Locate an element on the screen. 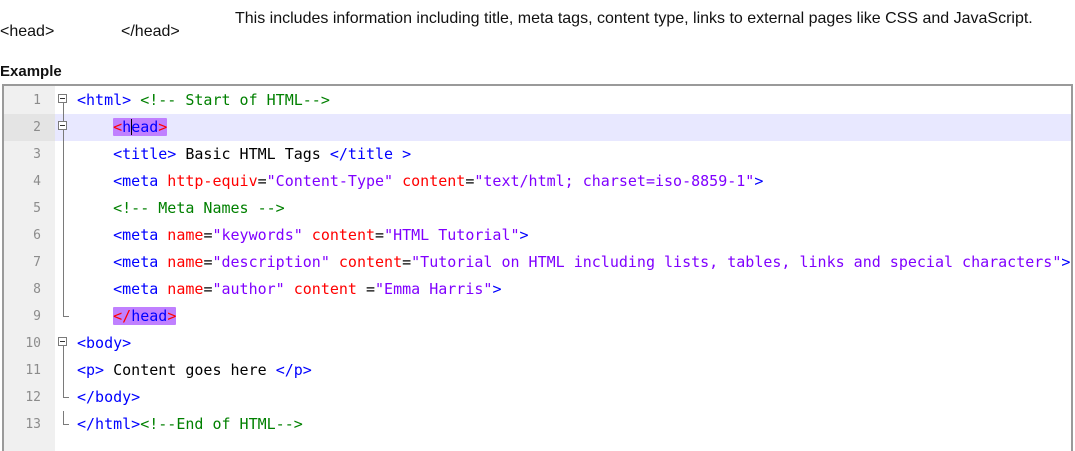  code-token: Content goes here is located at coordinates (190, 370).